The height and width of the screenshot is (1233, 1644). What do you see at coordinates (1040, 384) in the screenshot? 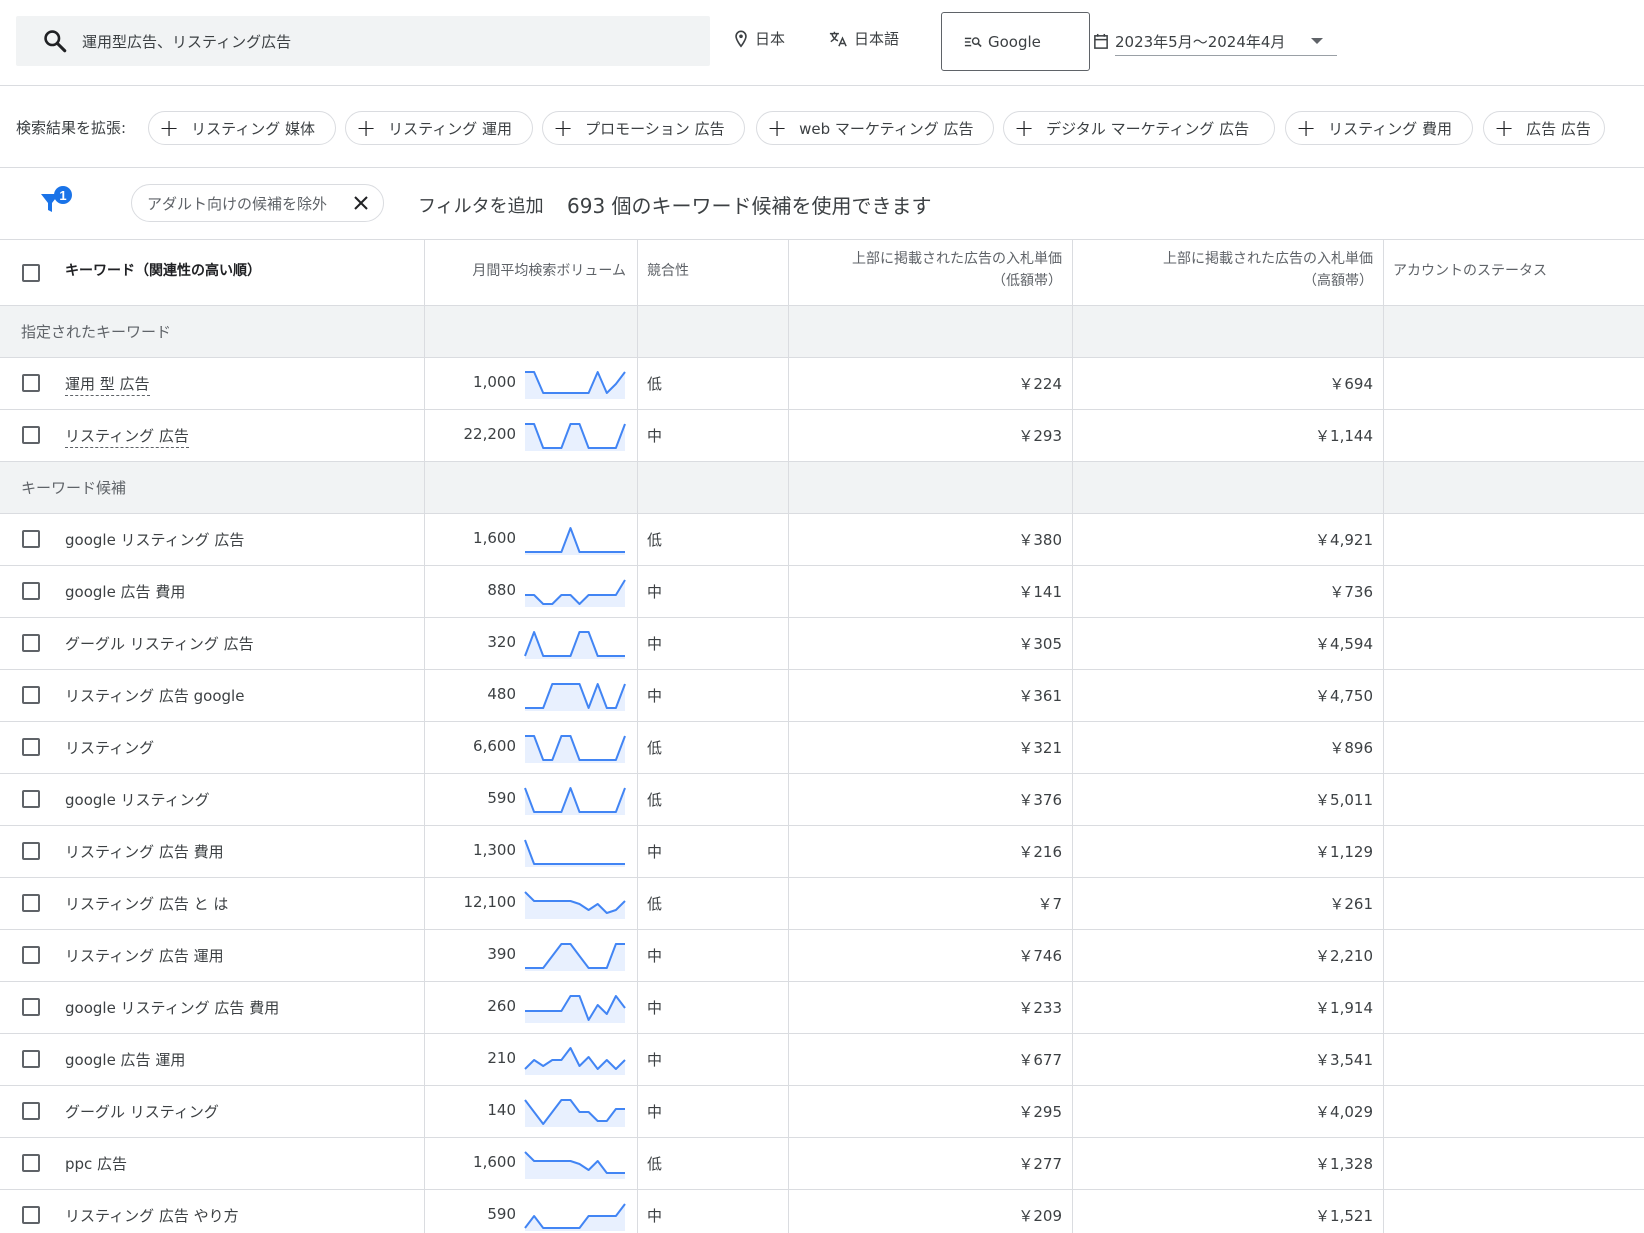
I see `bid-low-value: ￥224` at bounding box center [1040, 384].